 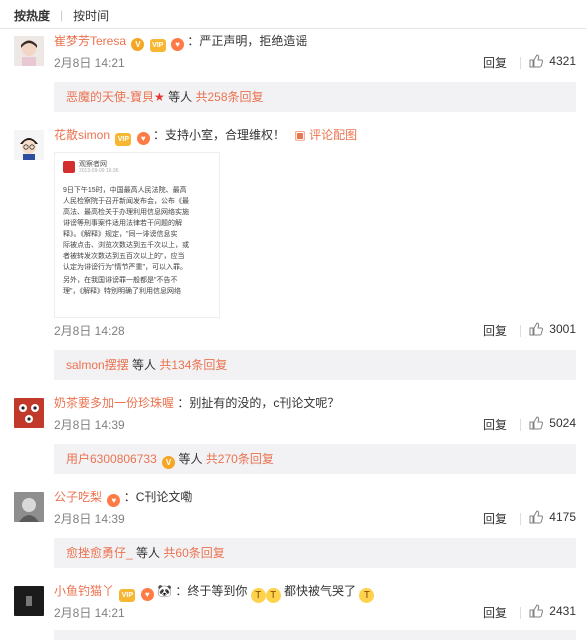 What do you see at coordinates (211, 591) in the screenshot?
I see `comment-text: ：终于等到你` at bounding box center [211, 591].